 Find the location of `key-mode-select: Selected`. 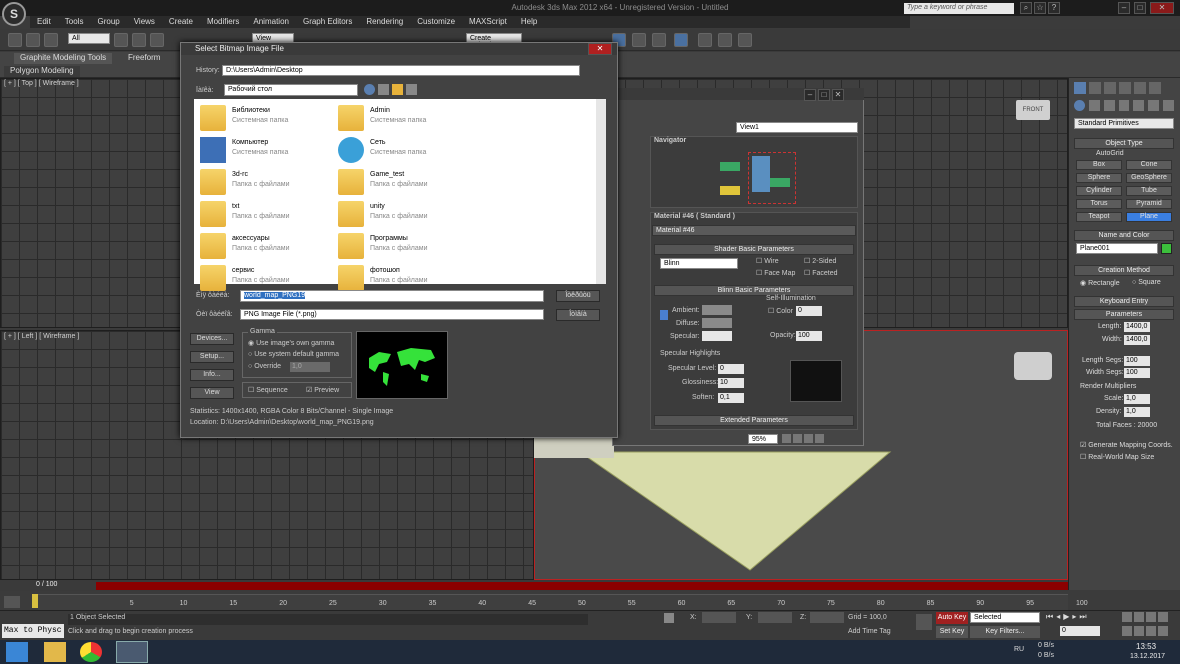

key-mode-select: Selected is located at coordinates (1005, 617).